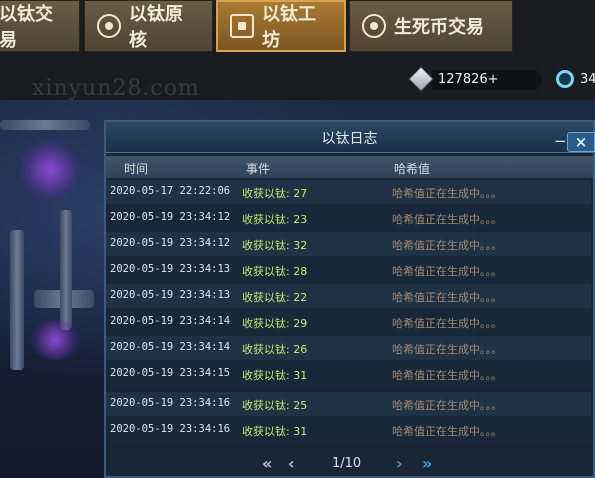  What do you see at coordinates (275, 349) in the screenshot?
I see `cell-event: 收获以钛: 26` at bounding box center [275, 349].